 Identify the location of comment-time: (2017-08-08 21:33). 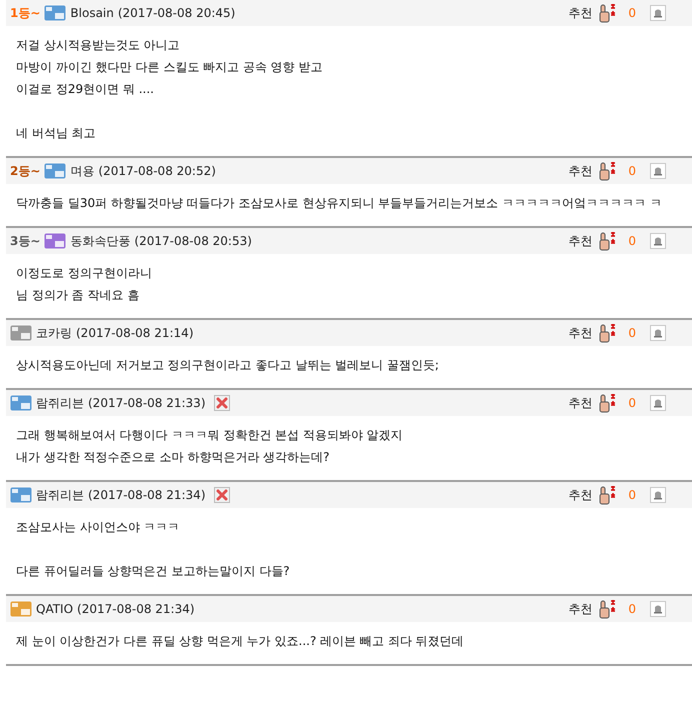
(147, 403).